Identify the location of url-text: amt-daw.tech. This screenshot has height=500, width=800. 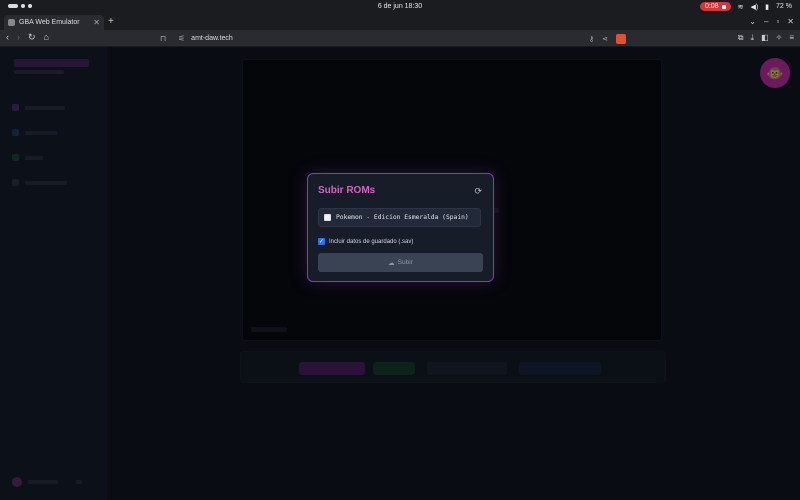
(212, 38).